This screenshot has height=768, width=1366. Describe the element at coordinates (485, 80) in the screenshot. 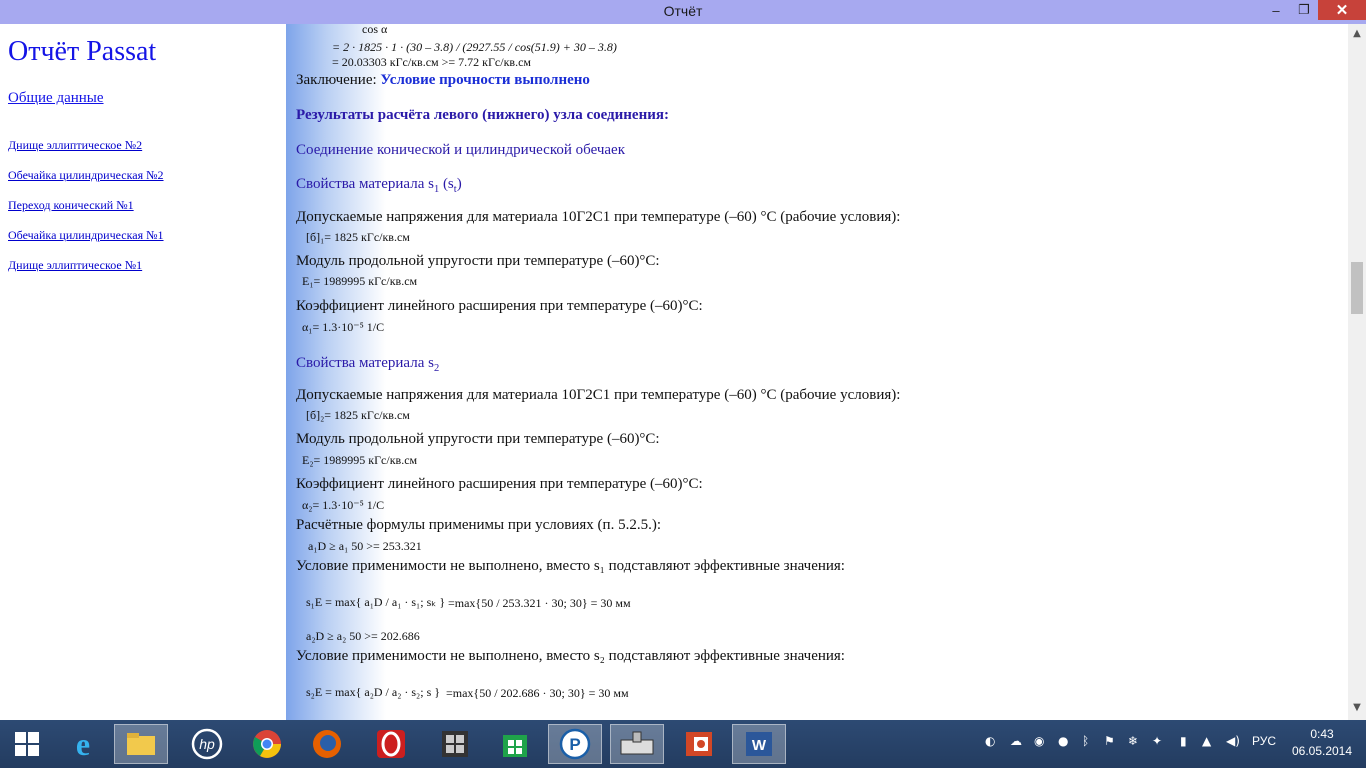

I see `conclusion-value: Условие прочности выполнено` at that location.